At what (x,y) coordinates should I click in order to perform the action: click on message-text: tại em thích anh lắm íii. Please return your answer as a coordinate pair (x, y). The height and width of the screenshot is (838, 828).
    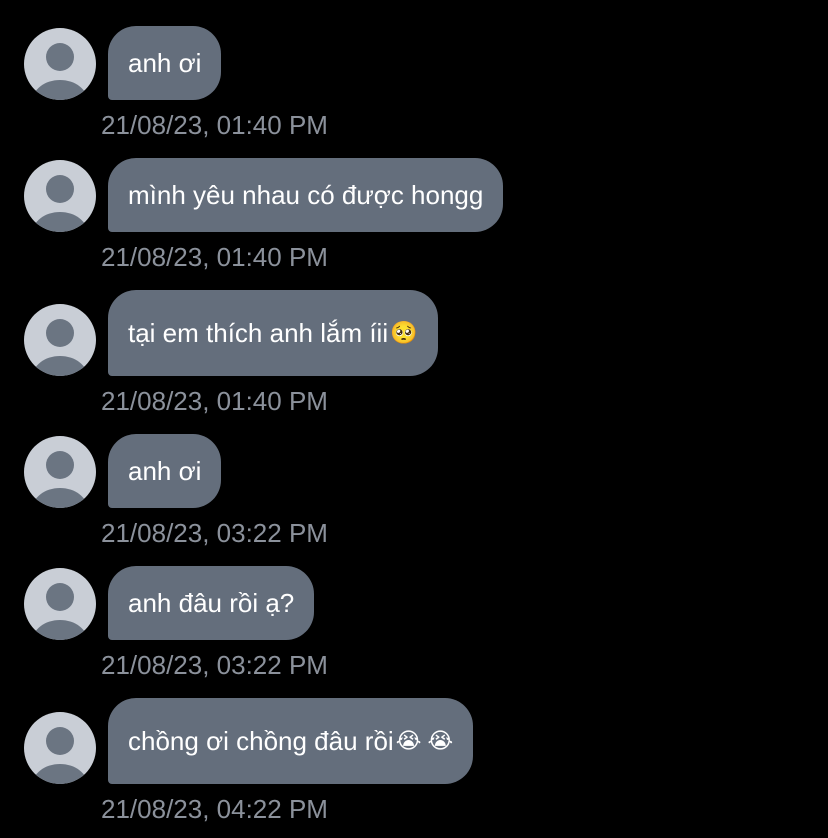
    Looking at the image, I should click on (258, 333).